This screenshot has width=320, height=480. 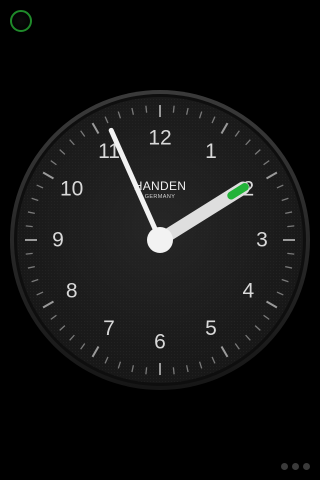 I want to click on hour-numeral-1: 1, so click(x=211, y=151).